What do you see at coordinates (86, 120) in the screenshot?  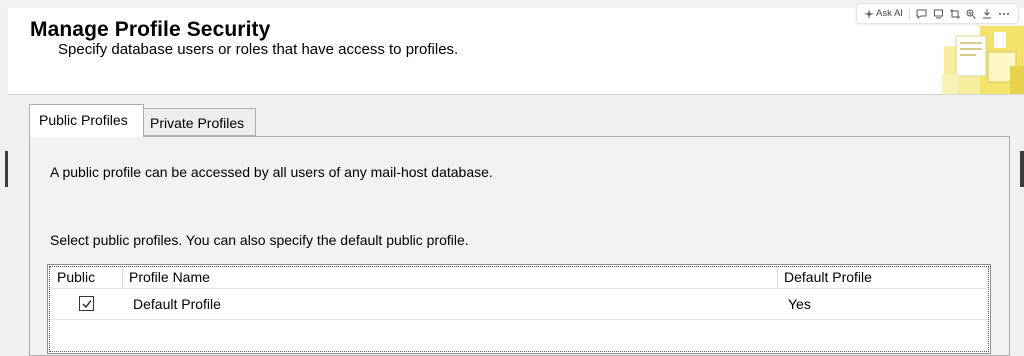 I see `tab-public-profiles: Public Profiles` at bounding box center [86, 120].